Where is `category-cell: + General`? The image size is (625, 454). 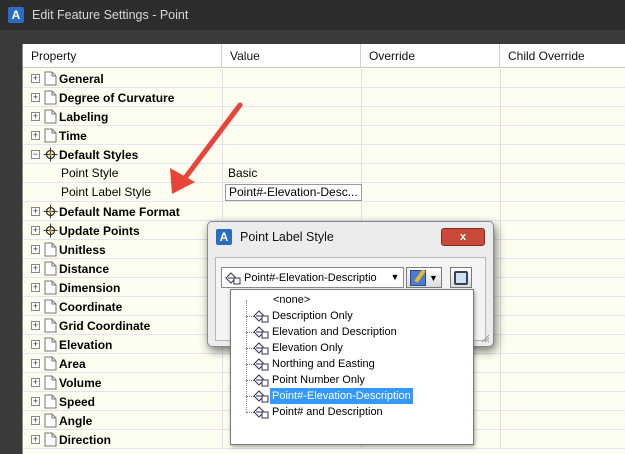
category-cell: + General is located at coordinates (63, 78).